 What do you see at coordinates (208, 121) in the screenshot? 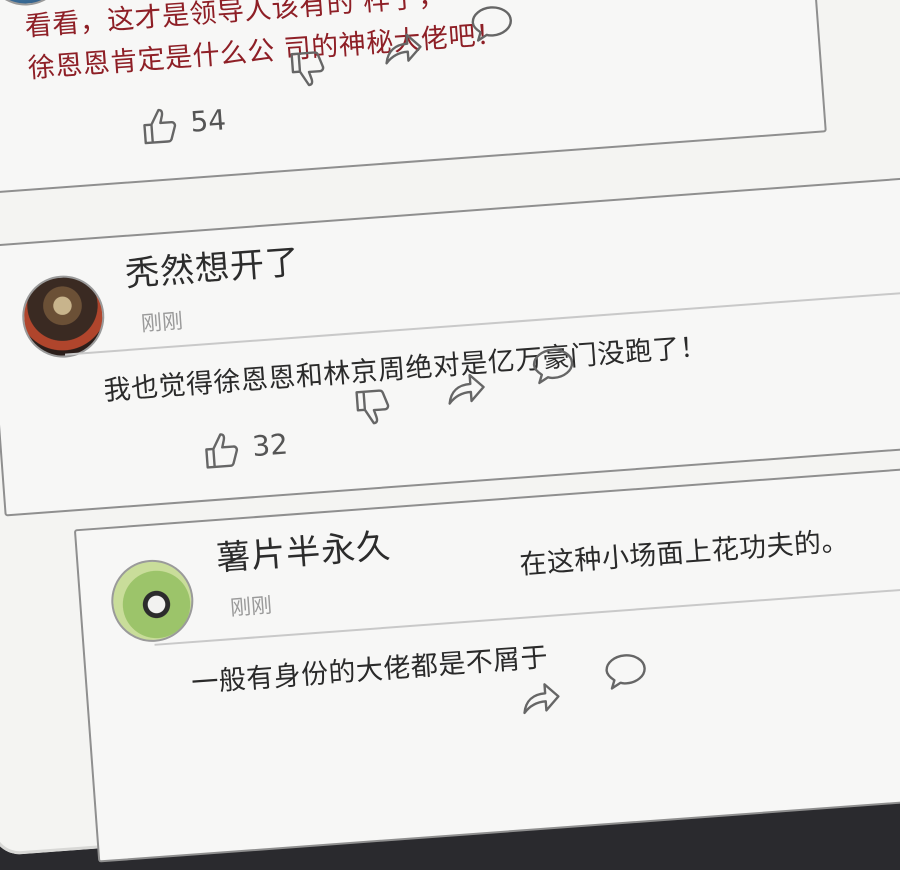
I see `like-count: 54` at bounding box center [208, 121].